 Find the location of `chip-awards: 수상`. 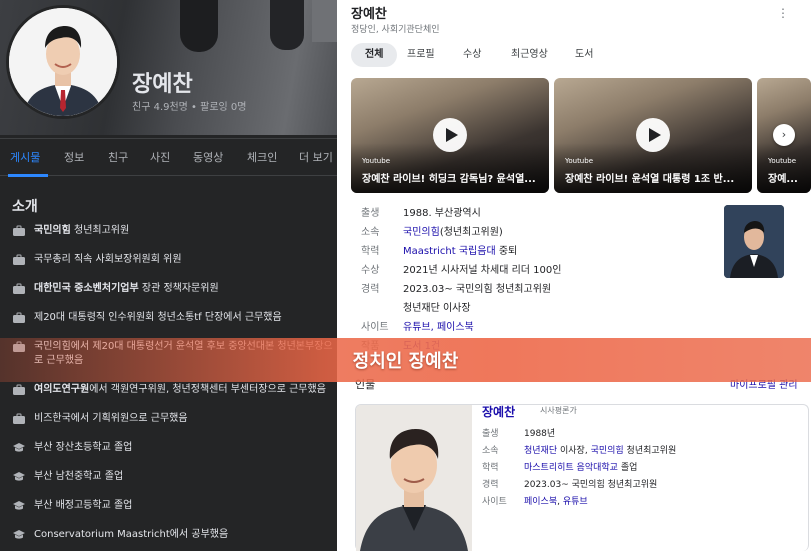

chip-awards: 수상 is located at coordinates (472, 55).